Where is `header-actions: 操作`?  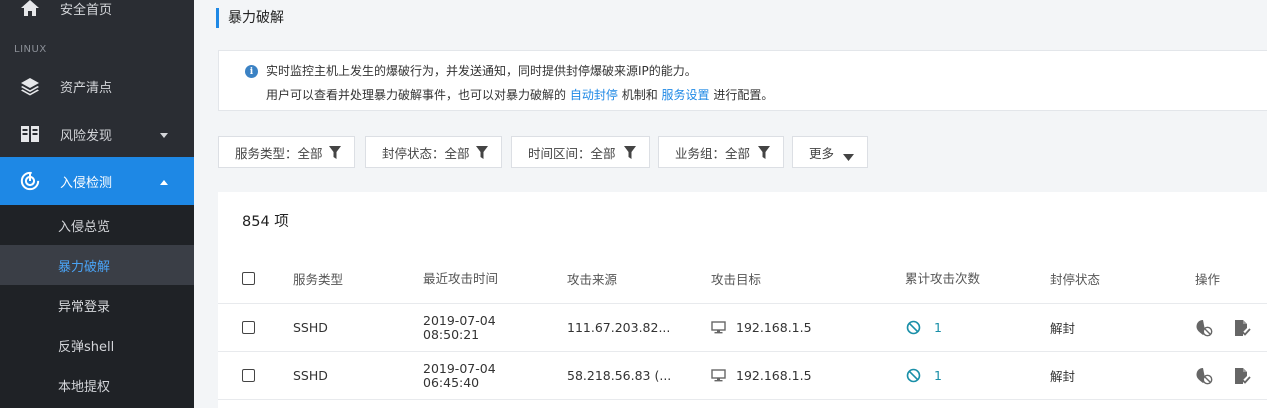
header-actions: 操作 is located at coordinates (1208, 279).